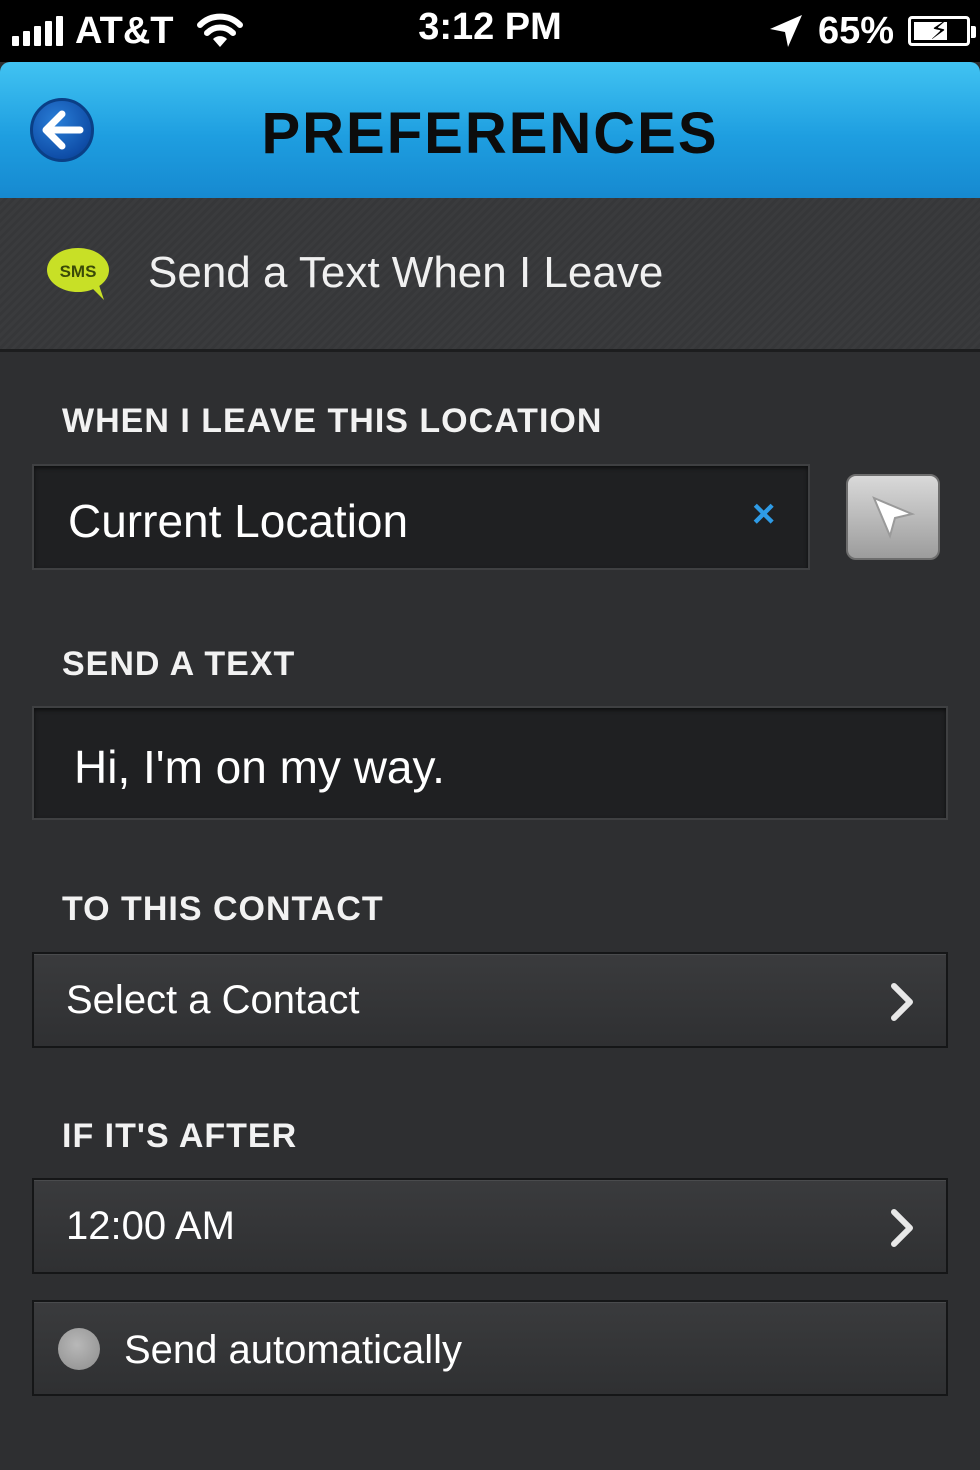  I want to click on status-bar: AT&T 3:12 PM 65% ⚡, so click(490, 31).